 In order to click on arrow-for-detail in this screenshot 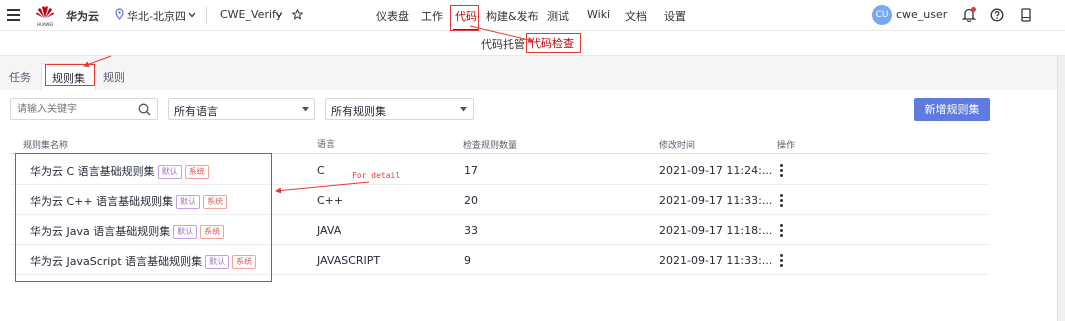, I will do `click(322, 187)`.